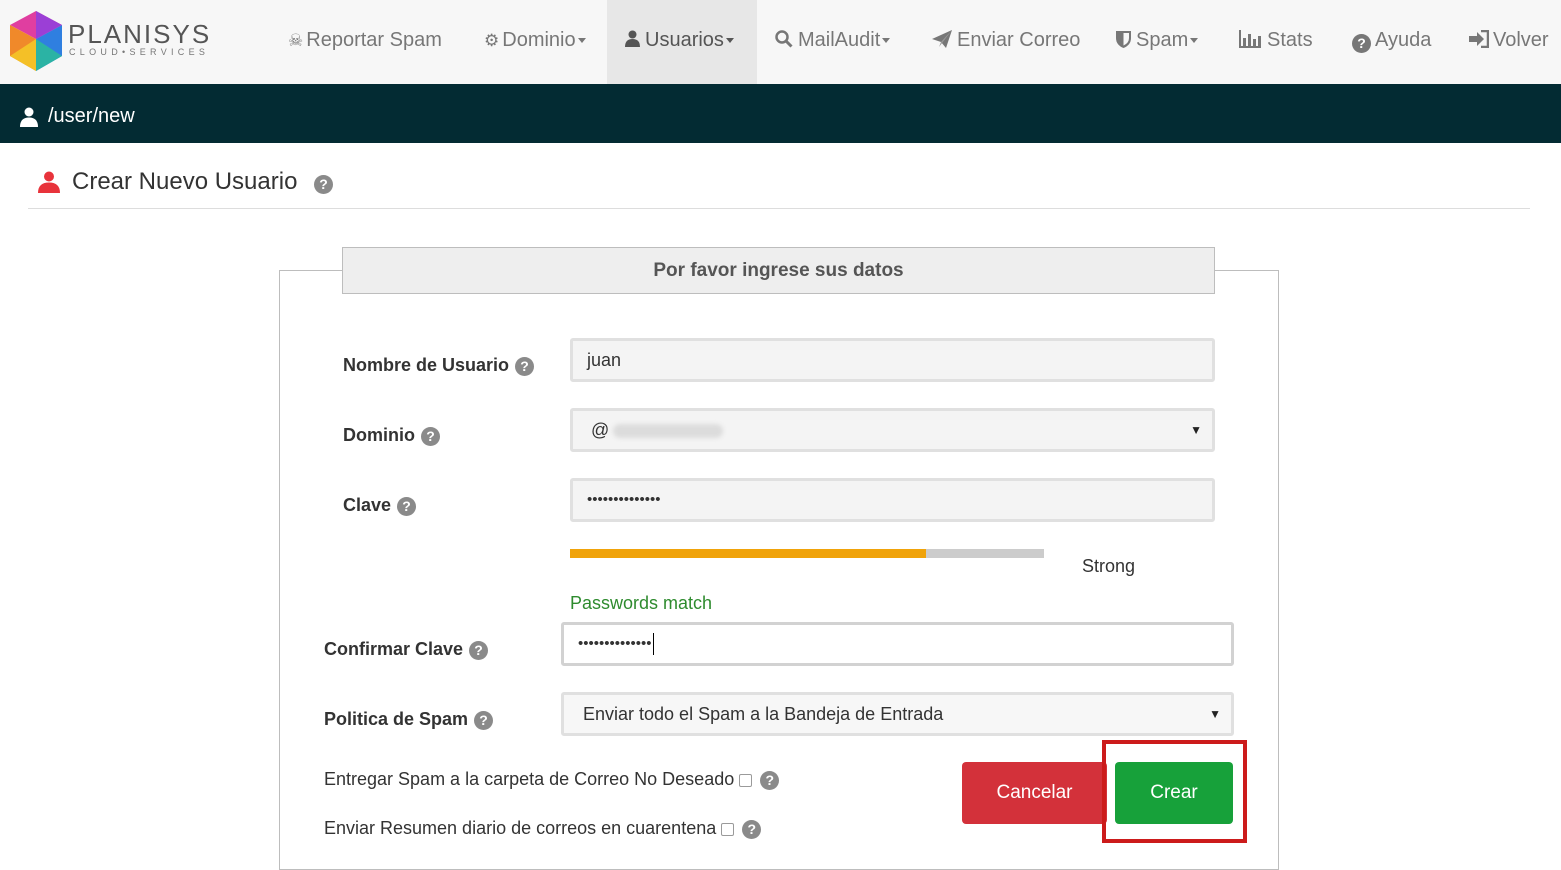 This screenshot has width=1561, height=870. I want to click on confirm-password-value: ••••••••••••••, so click(615, 643).